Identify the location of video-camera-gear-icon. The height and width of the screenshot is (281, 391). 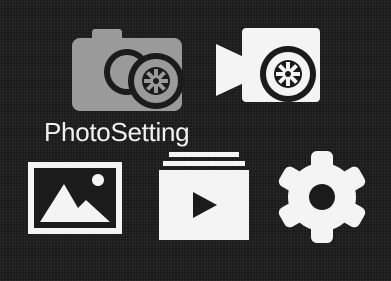
(268, 65).